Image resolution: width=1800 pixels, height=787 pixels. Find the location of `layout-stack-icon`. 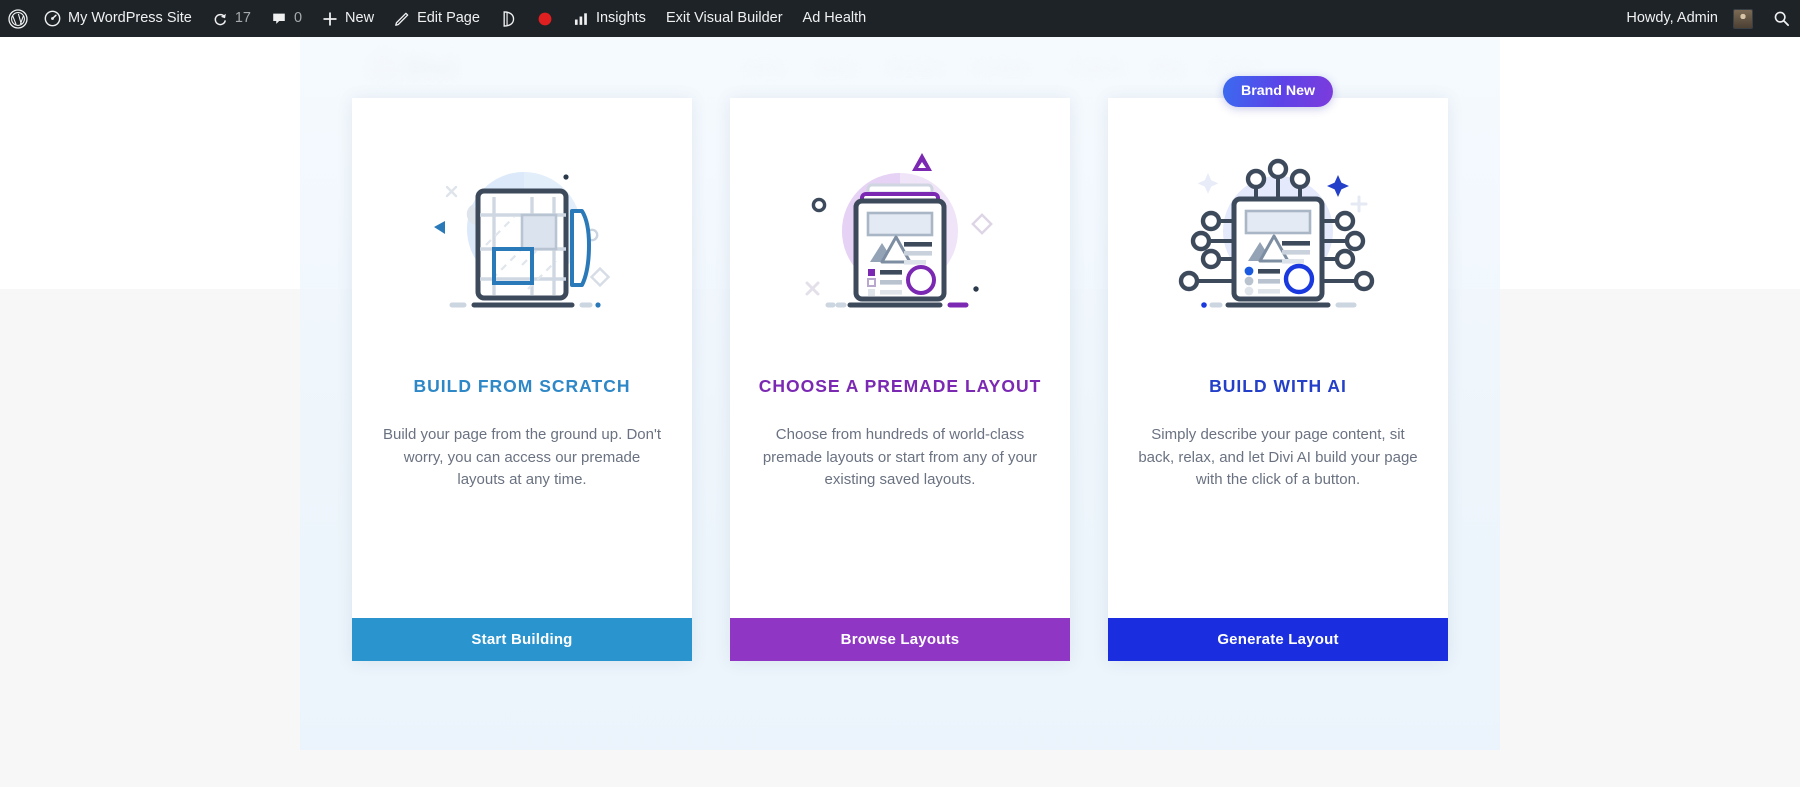

layout-stack-icon is located at coordinates (900, 233).